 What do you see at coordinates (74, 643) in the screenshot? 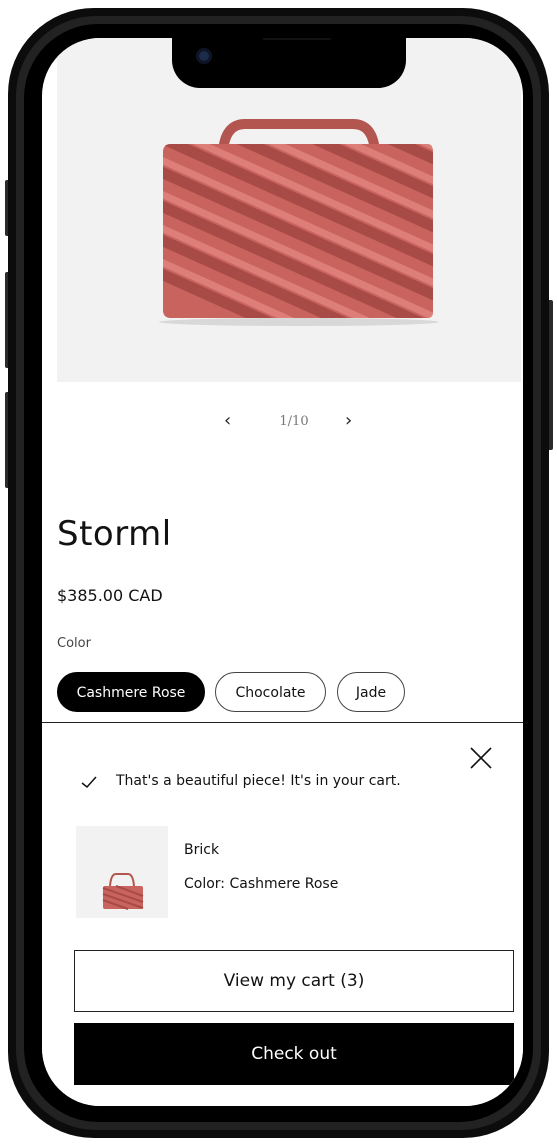
I see `color-label: Color` at bounding box center [74, 643].